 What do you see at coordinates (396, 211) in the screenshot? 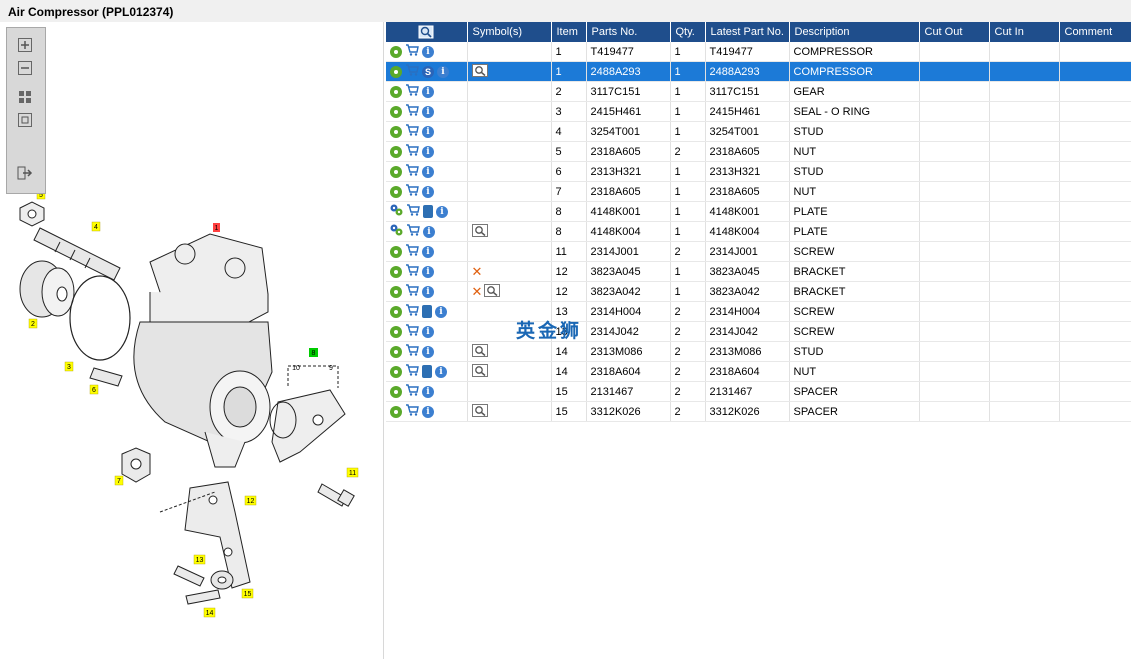
I see `assembly-gear-icon` at bounding box center [396, 211].